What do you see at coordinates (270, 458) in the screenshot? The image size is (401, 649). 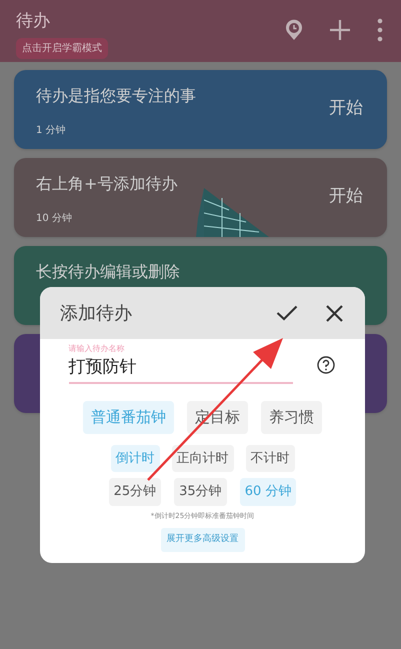 I see `option-chip: 不计时` at bounding box center [270, 458].